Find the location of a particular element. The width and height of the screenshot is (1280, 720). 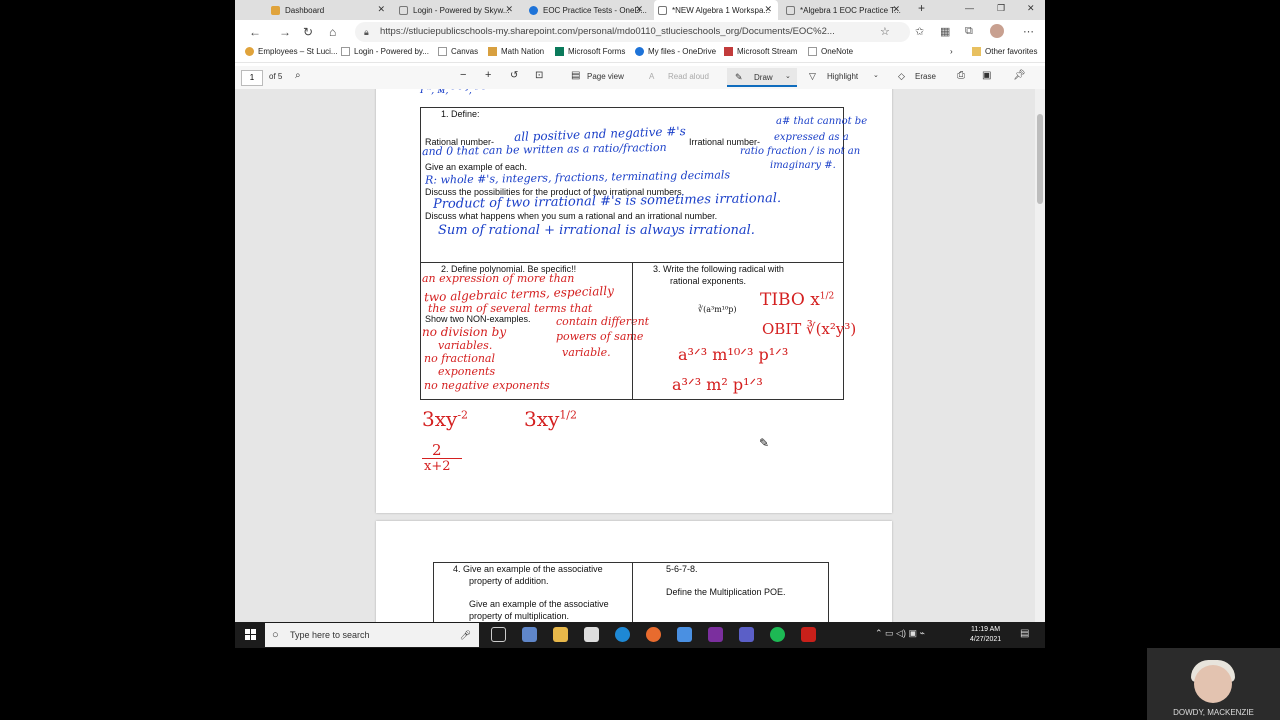

extensions-icon: ⧉ is located at coordinates (969, 31).